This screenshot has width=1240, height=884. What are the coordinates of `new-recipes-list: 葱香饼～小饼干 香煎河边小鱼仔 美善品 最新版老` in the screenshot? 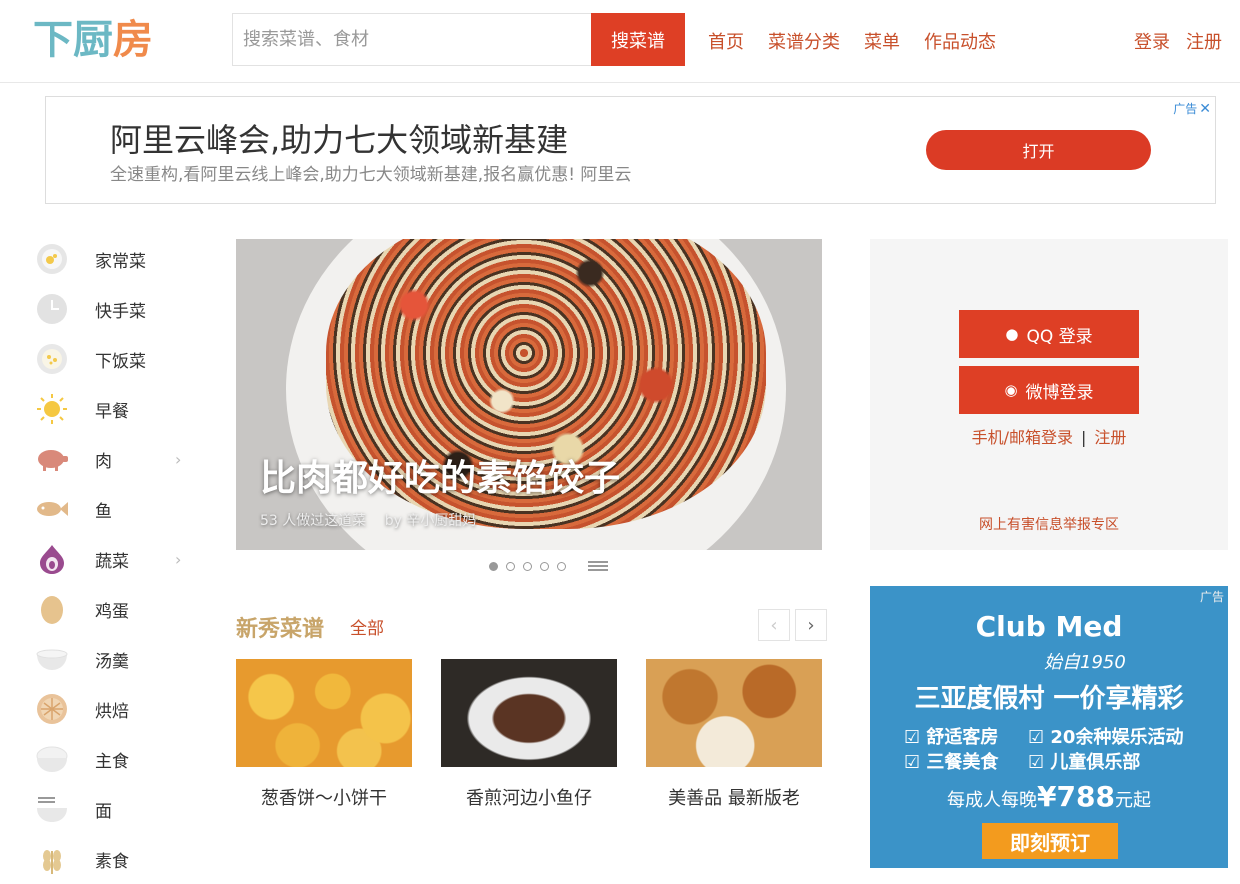 It's located at (543, 734).